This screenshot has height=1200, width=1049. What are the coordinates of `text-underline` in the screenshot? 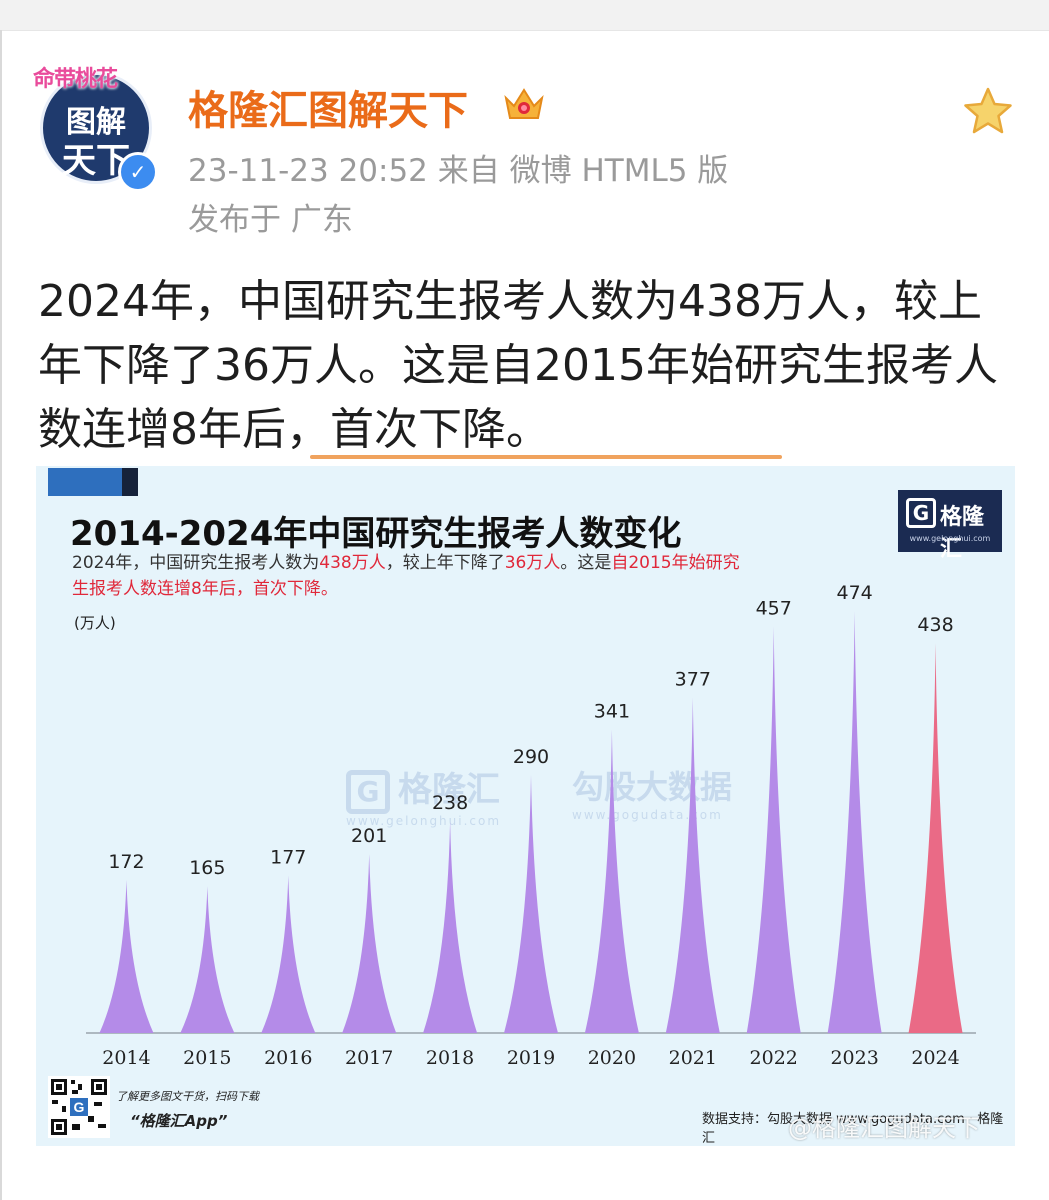 It's located at (546, 457).